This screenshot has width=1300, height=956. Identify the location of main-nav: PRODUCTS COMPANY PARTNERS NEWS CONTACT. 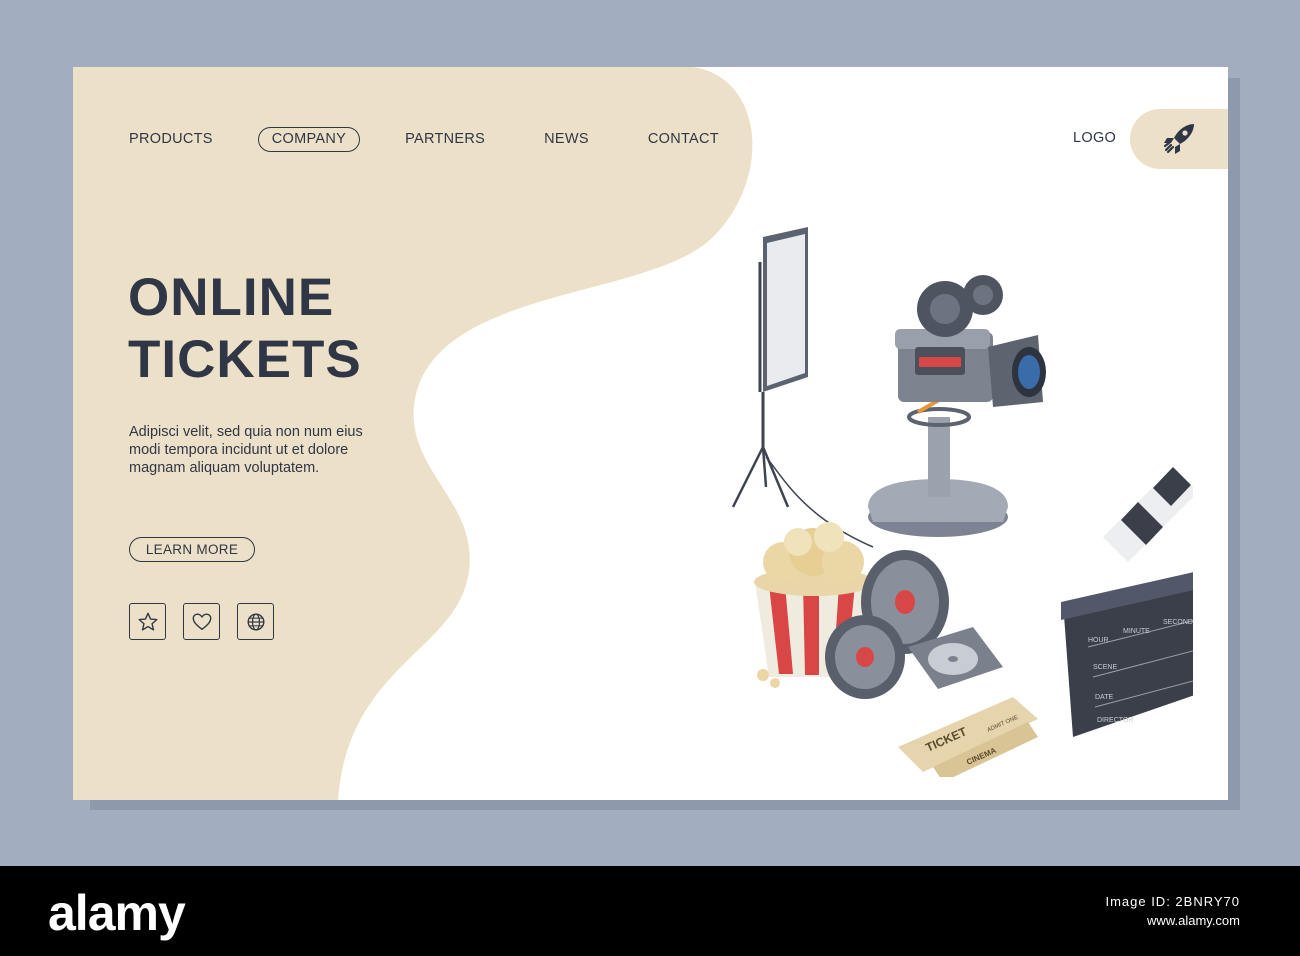
(446, 139).